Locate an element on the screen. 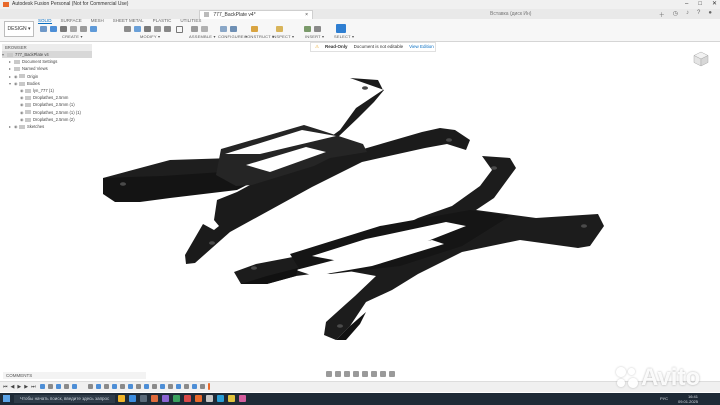  tab-mesh: MESH is located at coordinates (97, 21).